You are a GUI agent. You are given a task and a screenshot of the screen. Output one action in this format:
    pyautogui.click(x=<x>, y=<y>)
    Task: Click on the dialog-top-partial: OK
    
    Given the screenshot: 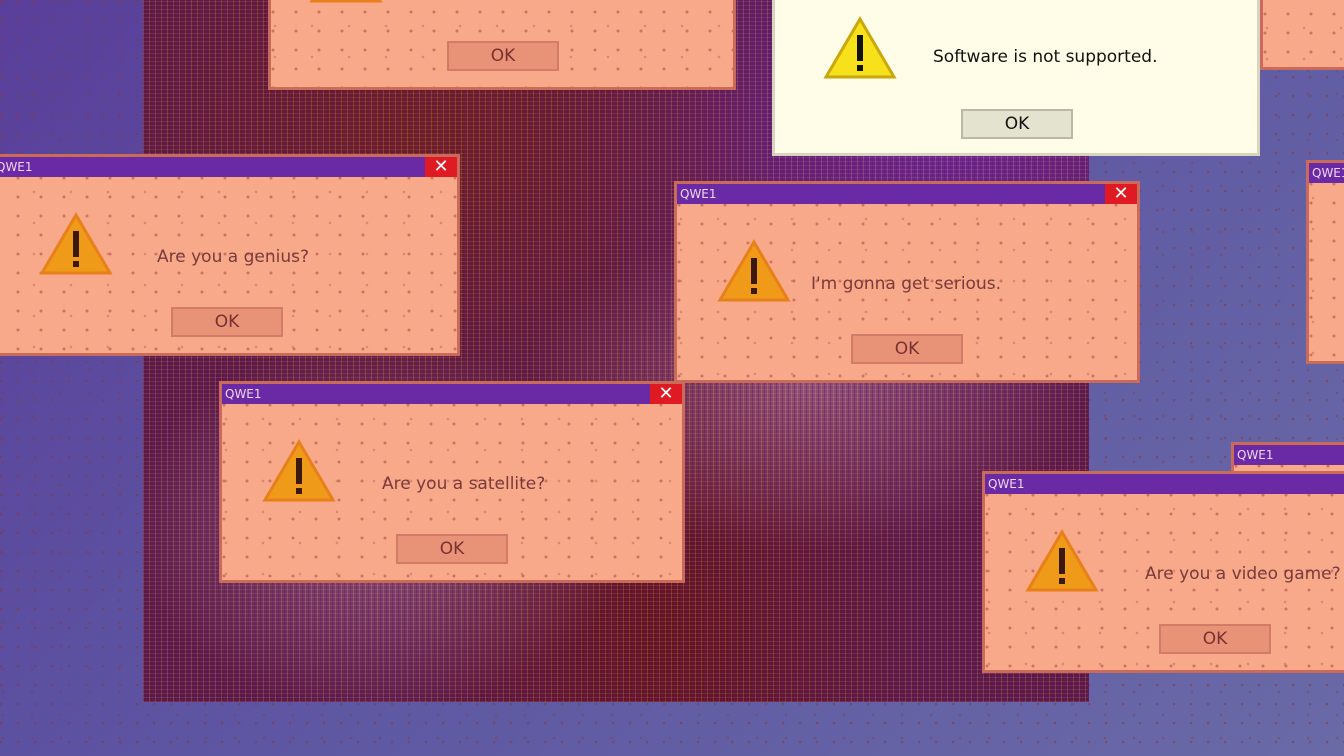 What is the action you would take?
    pyautogui.click(x=502, y=45)
    